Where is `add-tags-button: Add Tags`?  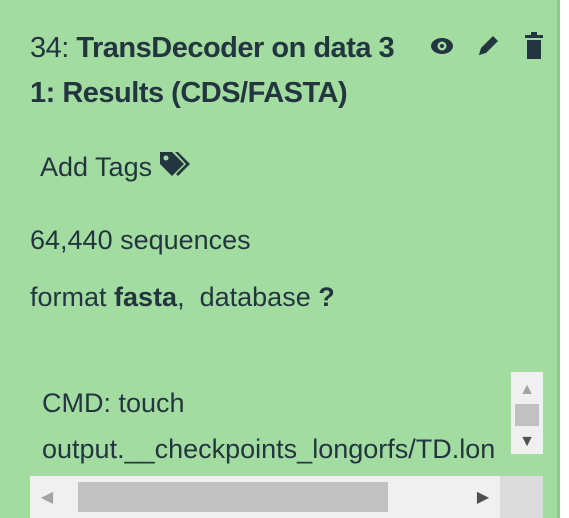 add-tags-button: Add Tags is located at coordinates (116, 167).